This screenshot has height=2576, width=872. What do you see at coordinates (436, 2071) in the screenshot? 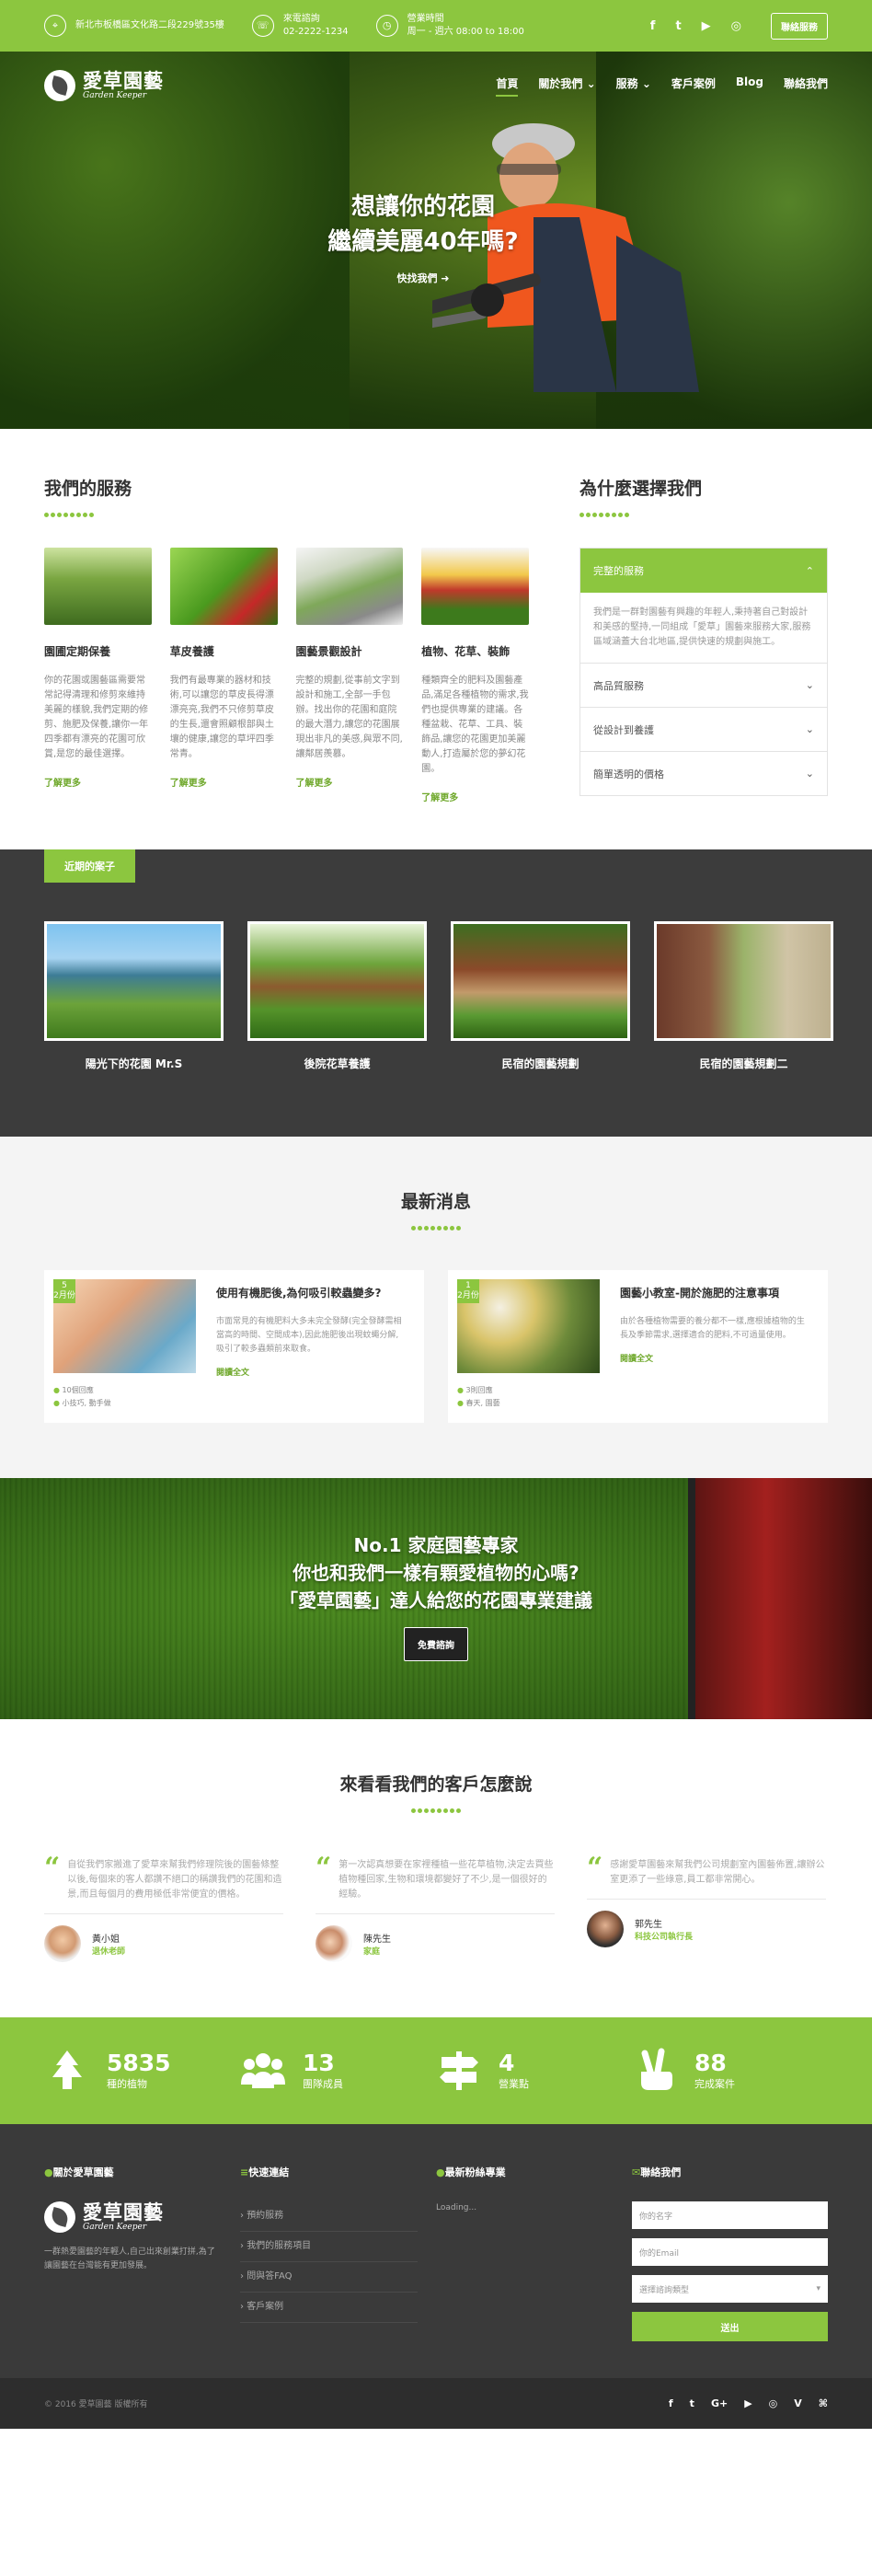
I see `stats-section: 5835 種的植物 13 團隊成員 4 營業點 88 完成案件` at bounding box center [436, 2071].